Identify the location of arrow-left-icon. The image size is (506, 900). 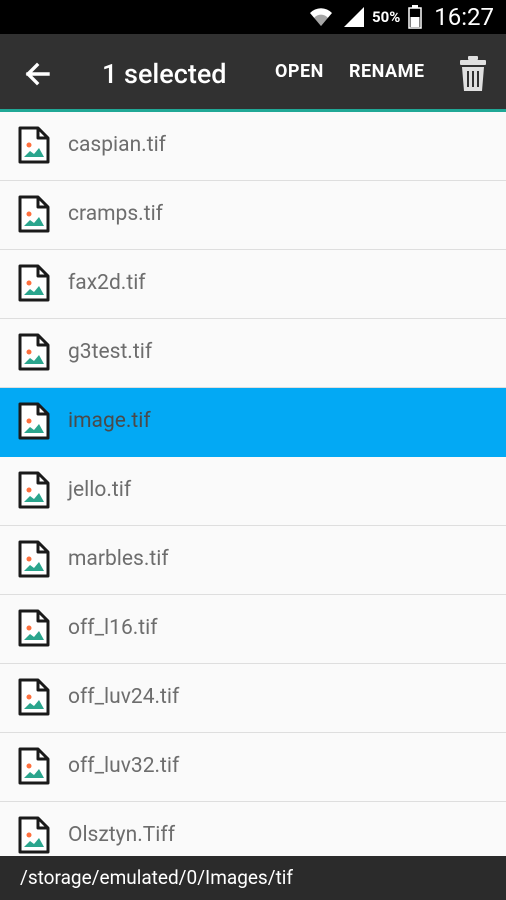
(37, 74).